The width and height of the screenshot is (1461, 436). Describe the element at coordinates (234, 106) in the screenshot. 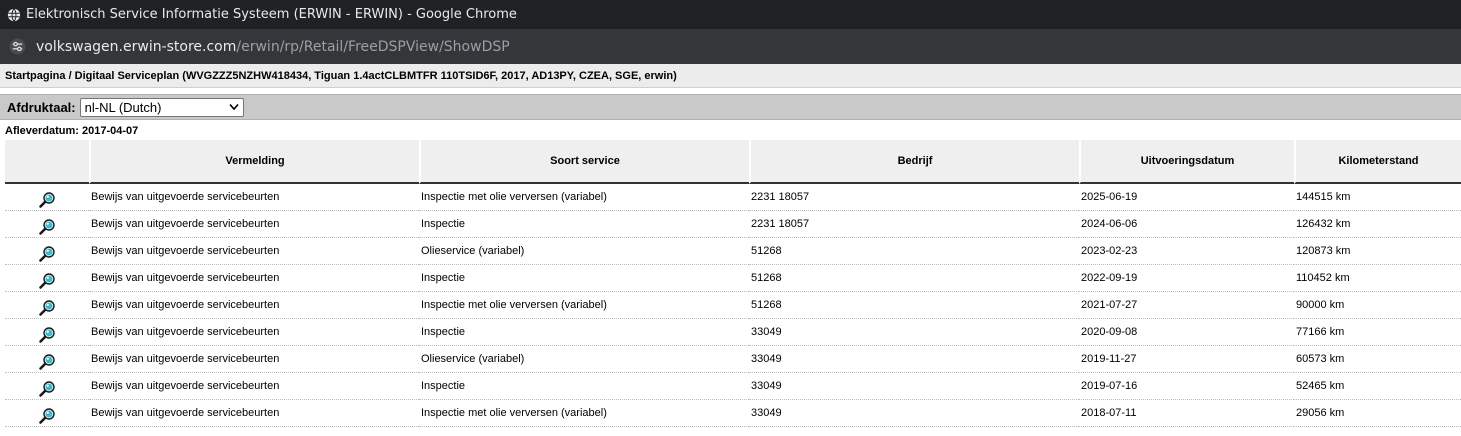

I see `chevron-down-icon` at that location.